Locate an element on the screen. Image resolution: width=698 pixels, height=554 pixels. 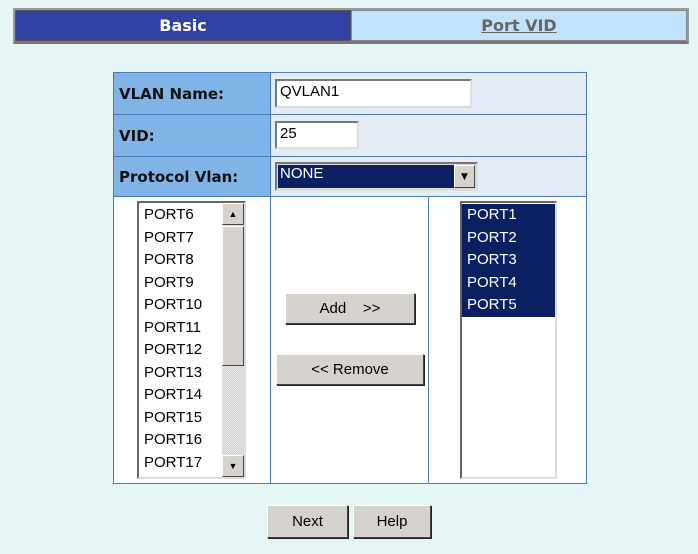
scrollbar: ▲ ▼ is located at coordinates (233, 340).